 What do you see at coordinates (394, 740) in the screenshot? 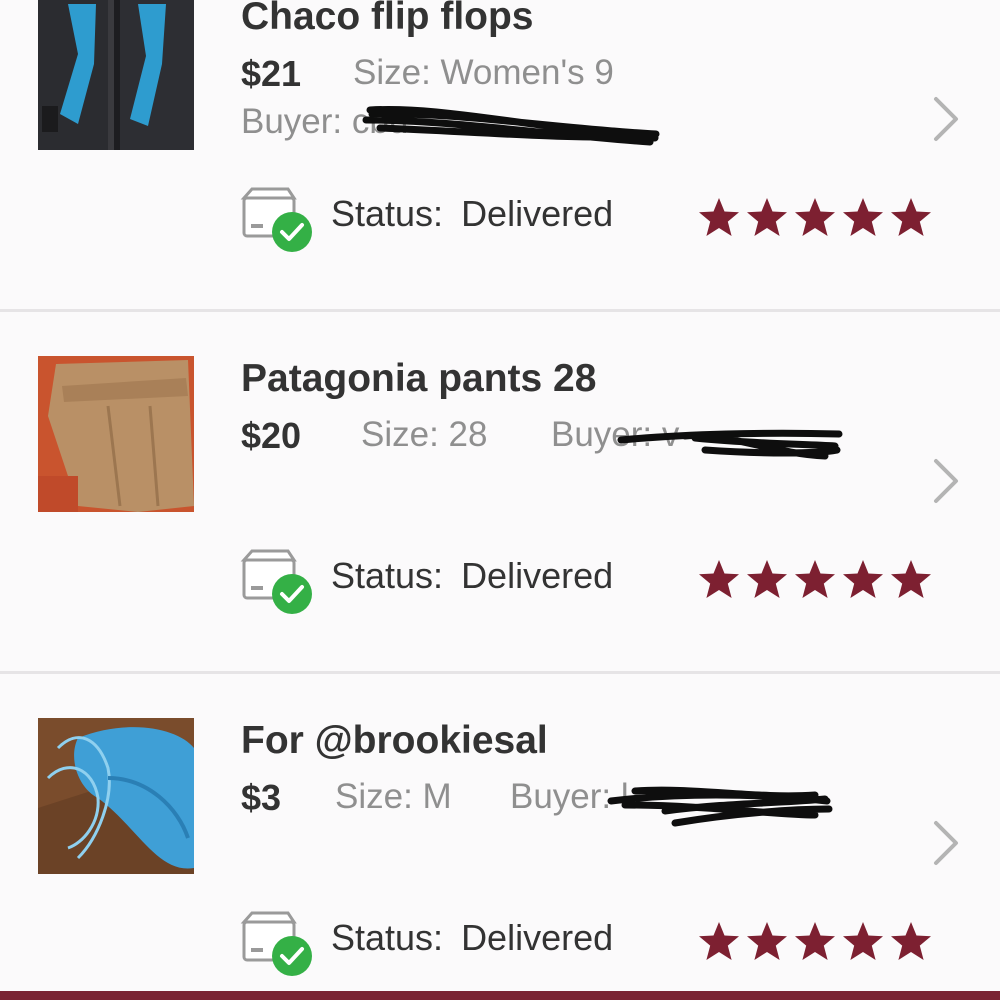
I see `item-title: For @brookiesal` at bounding box center [394, 740].